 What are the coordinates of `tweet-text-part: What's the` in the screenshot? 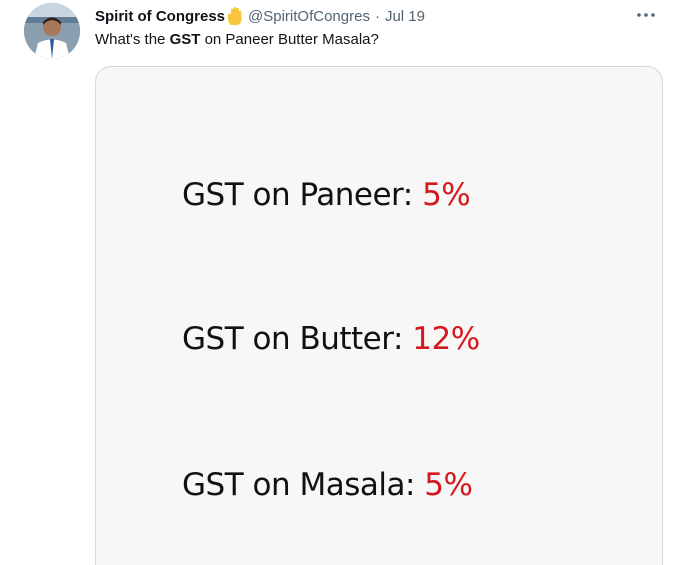 It's located at (132, 39).